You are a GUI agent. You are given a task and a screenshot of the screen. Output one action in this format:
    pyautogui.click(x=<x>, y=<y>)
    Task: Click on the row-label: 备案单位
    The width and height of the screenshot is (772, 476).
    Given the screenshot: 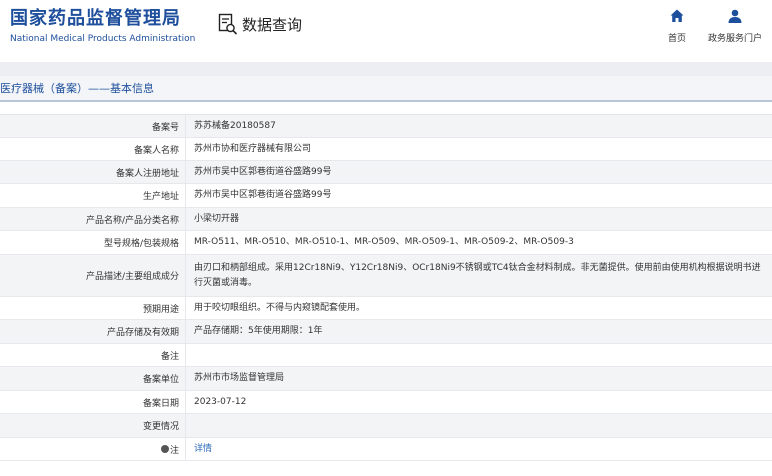 What is the action you would take?
    pyautogui.click(x=93, y=378)
    